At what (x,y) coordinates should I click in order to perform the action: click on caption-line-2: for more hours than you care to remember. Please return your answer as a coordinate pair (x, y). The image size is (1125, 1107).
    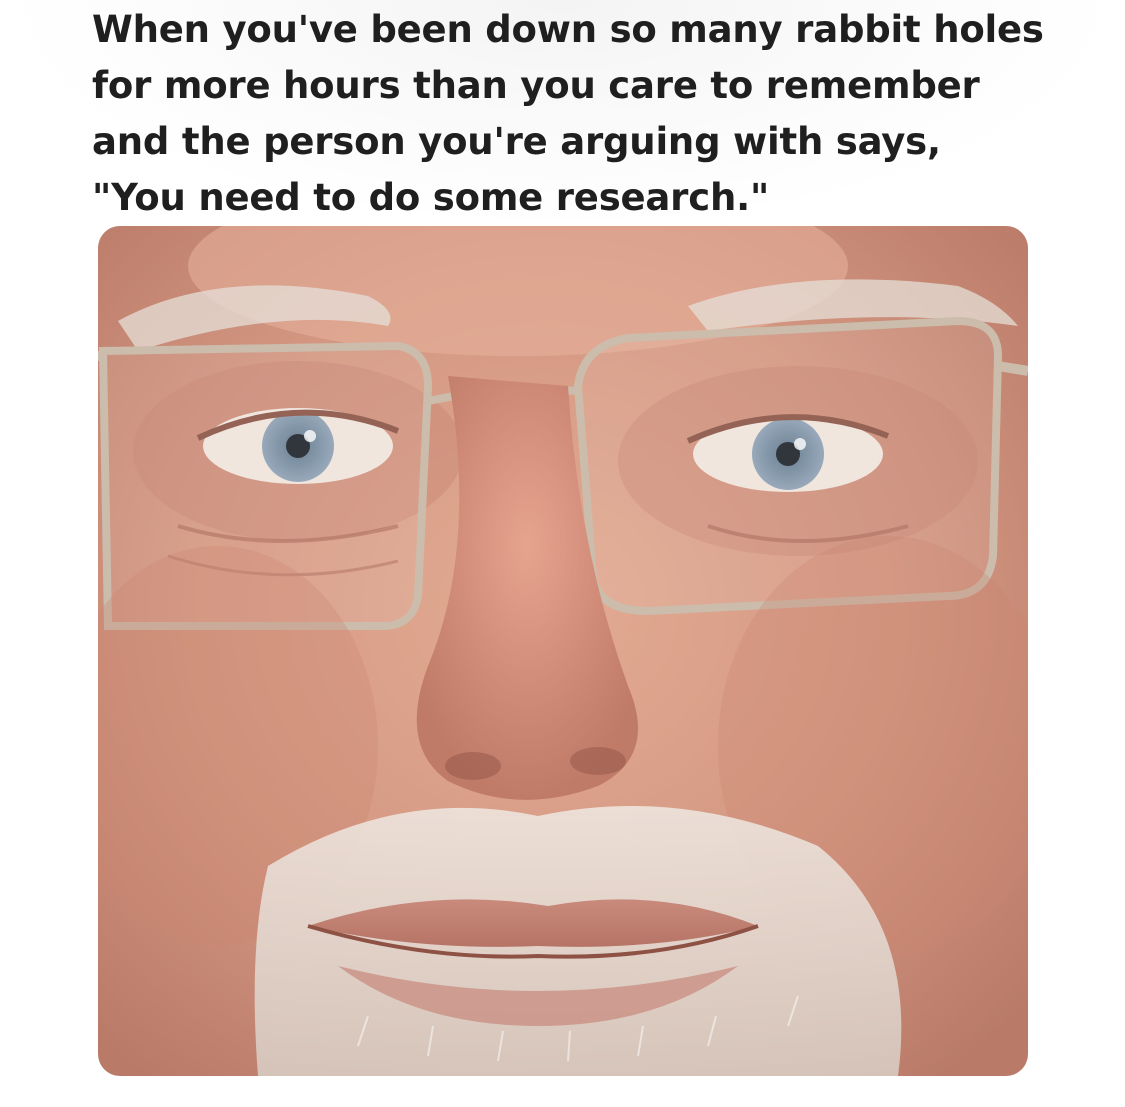
    Looking at the image, I should click on (536, 85).